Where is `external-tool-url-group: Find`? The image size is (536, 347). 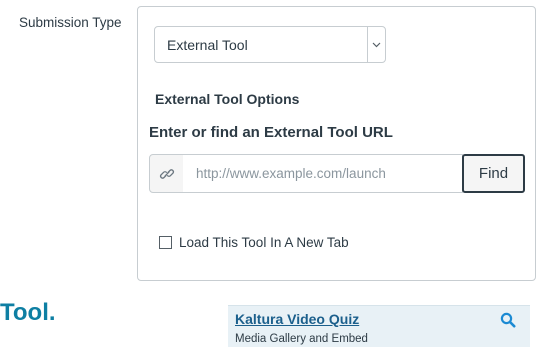
external-tool-url-group: Find is located at coordinates (337, 173).